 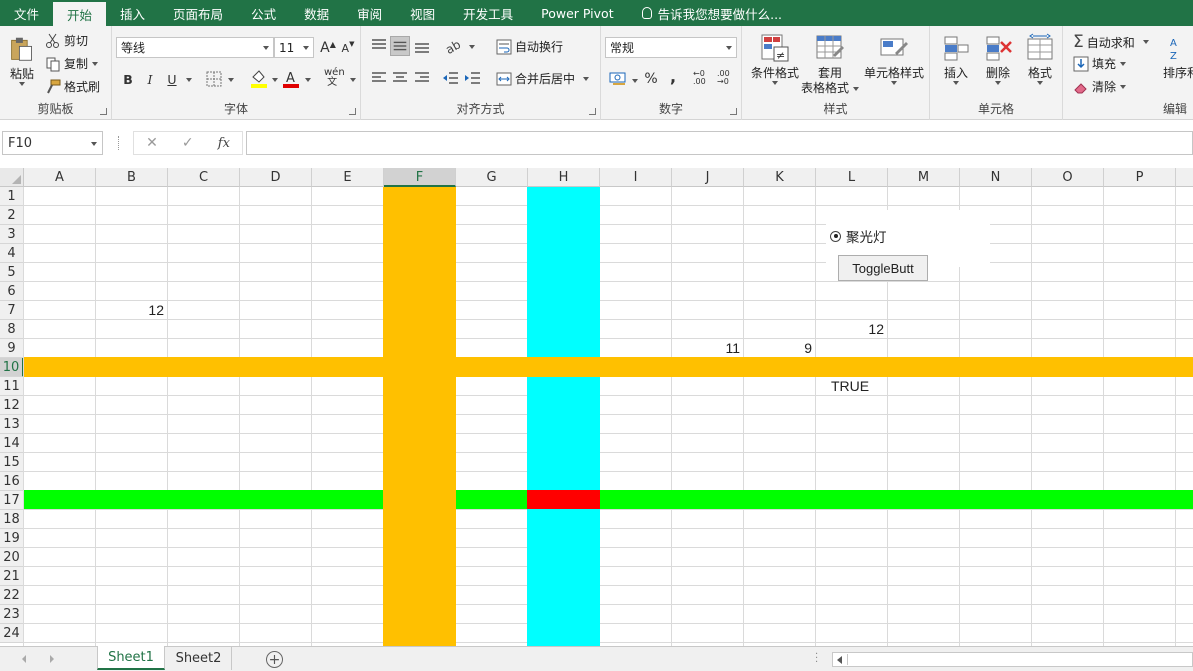 What do you see at coordinates (131, 658) in the screenshot?
I see `sheet-tab-sheet1: Sheet1` at bounding box center [131, 658].